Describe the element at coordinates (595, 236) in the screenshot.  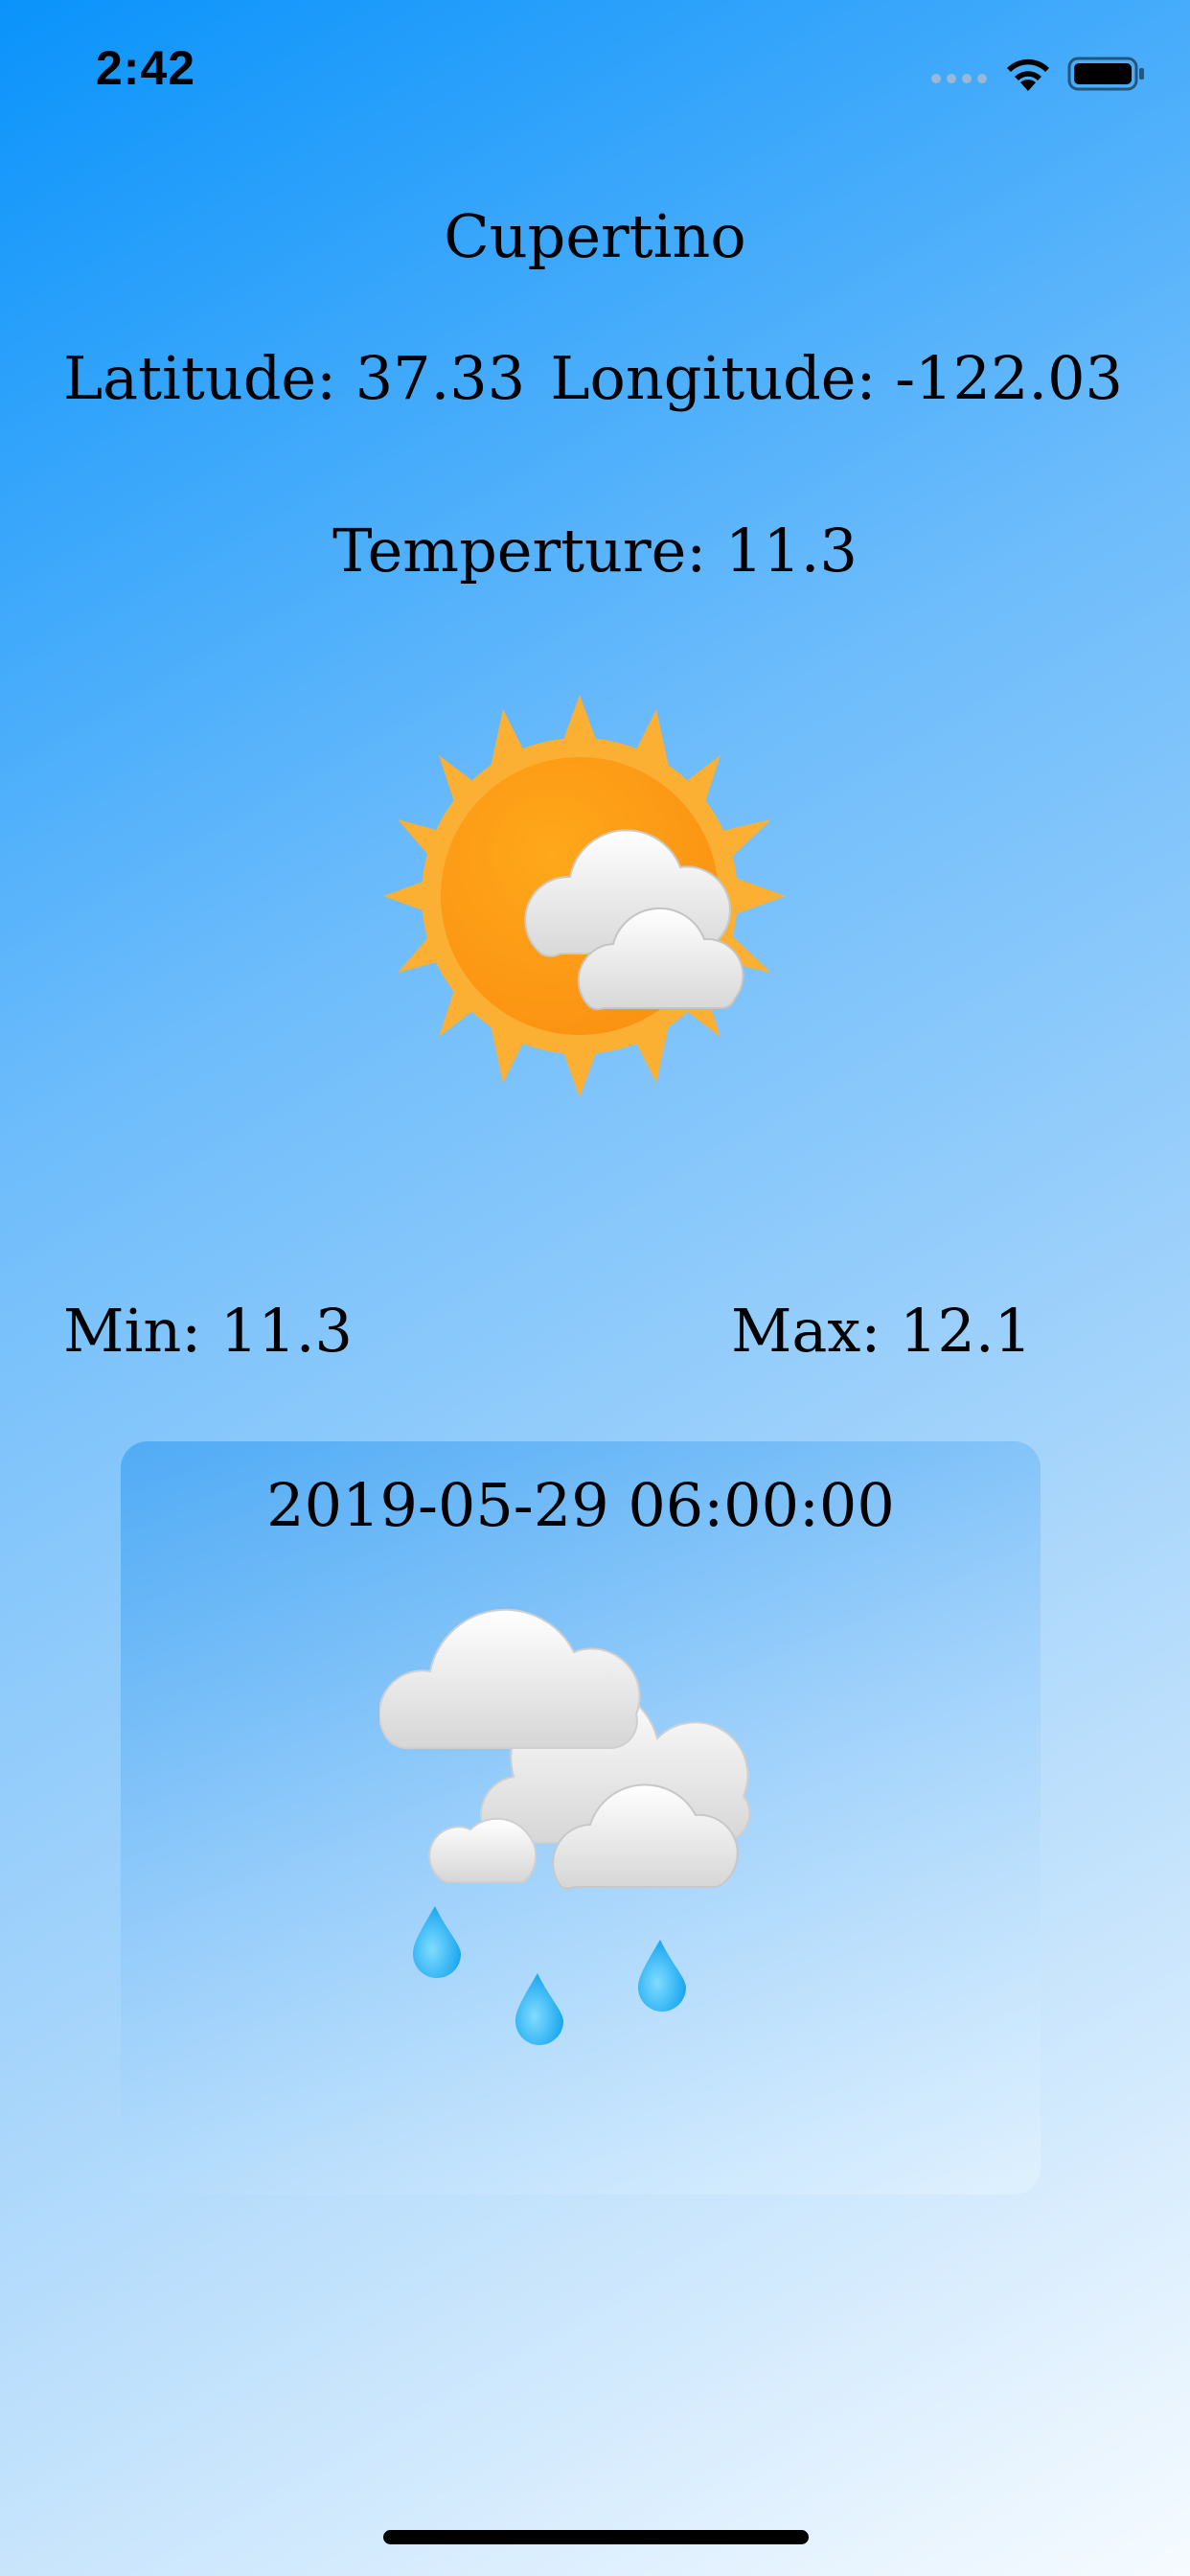
I see `city-name: Cupertino` at that location.